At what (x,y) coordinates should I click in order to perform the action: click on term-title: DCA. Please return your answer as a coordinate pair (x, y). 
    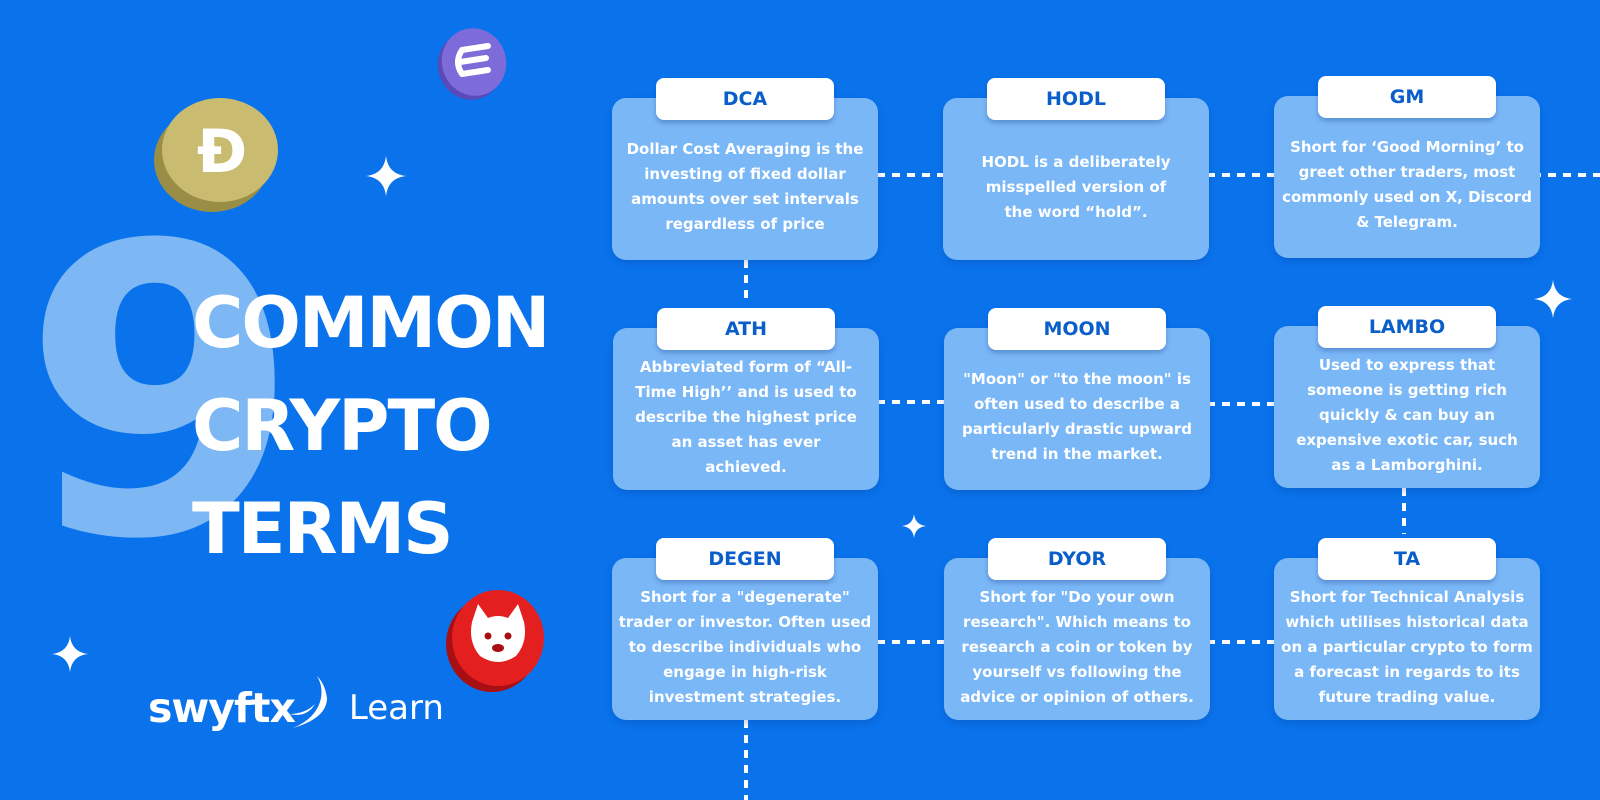
    Looking at the image, I should click on (745, 99).